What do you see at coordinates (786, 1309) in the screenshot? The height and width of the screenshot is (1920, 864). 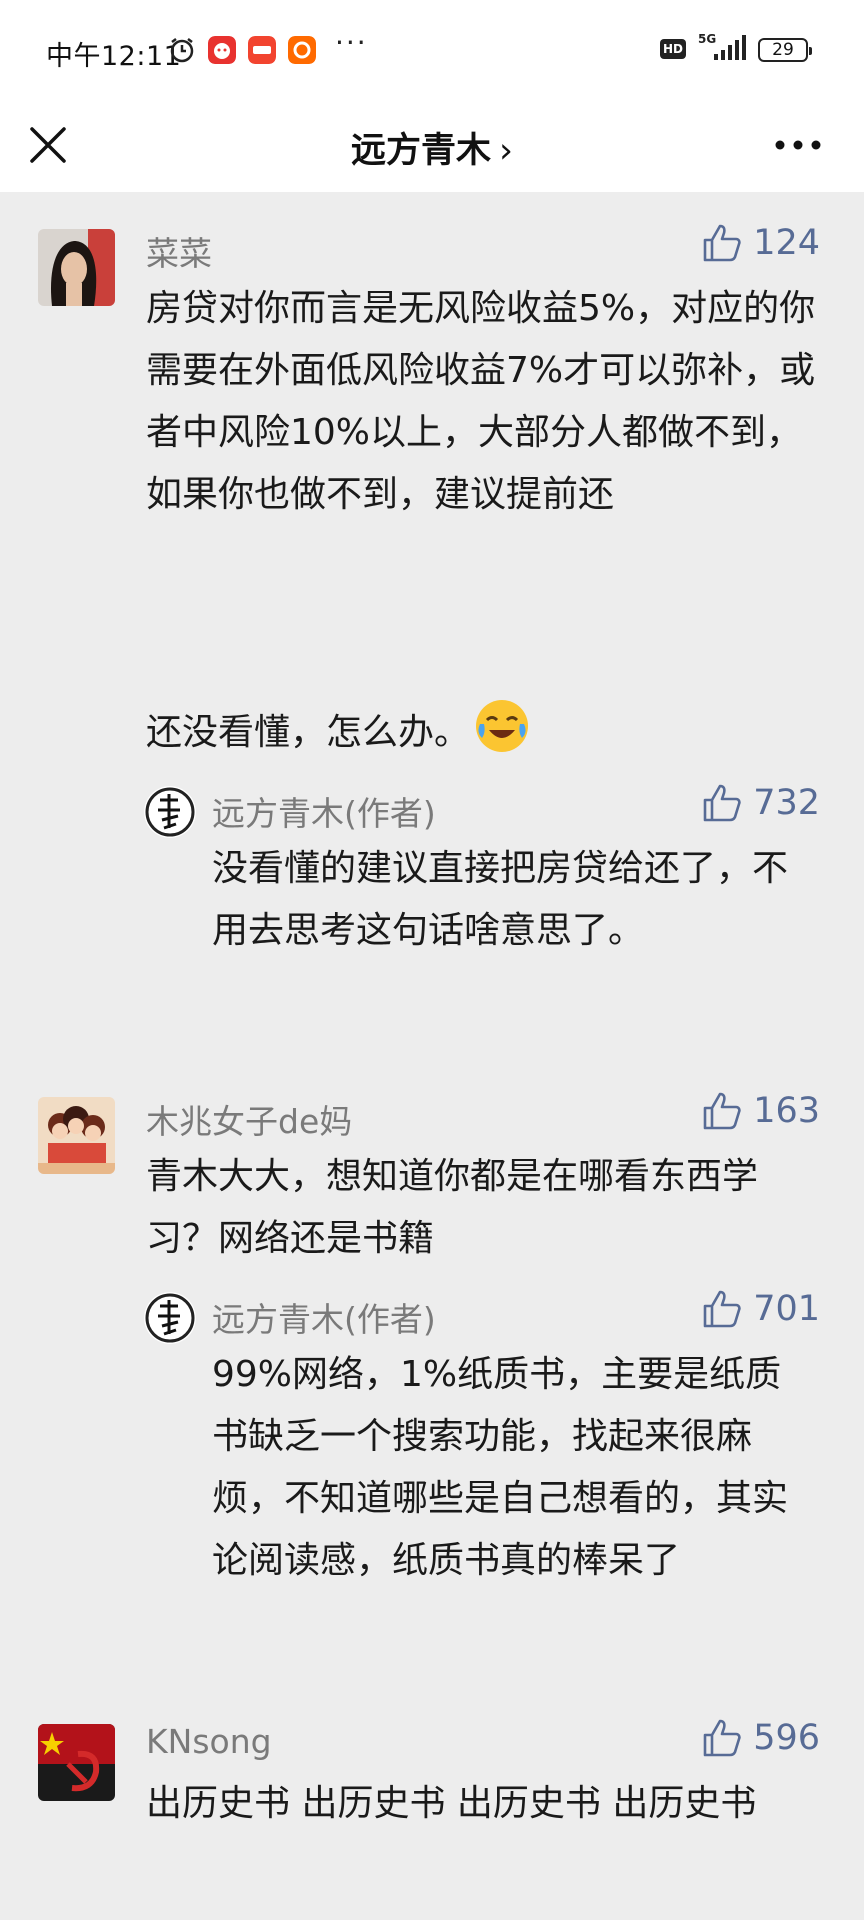 I see `like-count: 701` at bounding box center [786, 1309].